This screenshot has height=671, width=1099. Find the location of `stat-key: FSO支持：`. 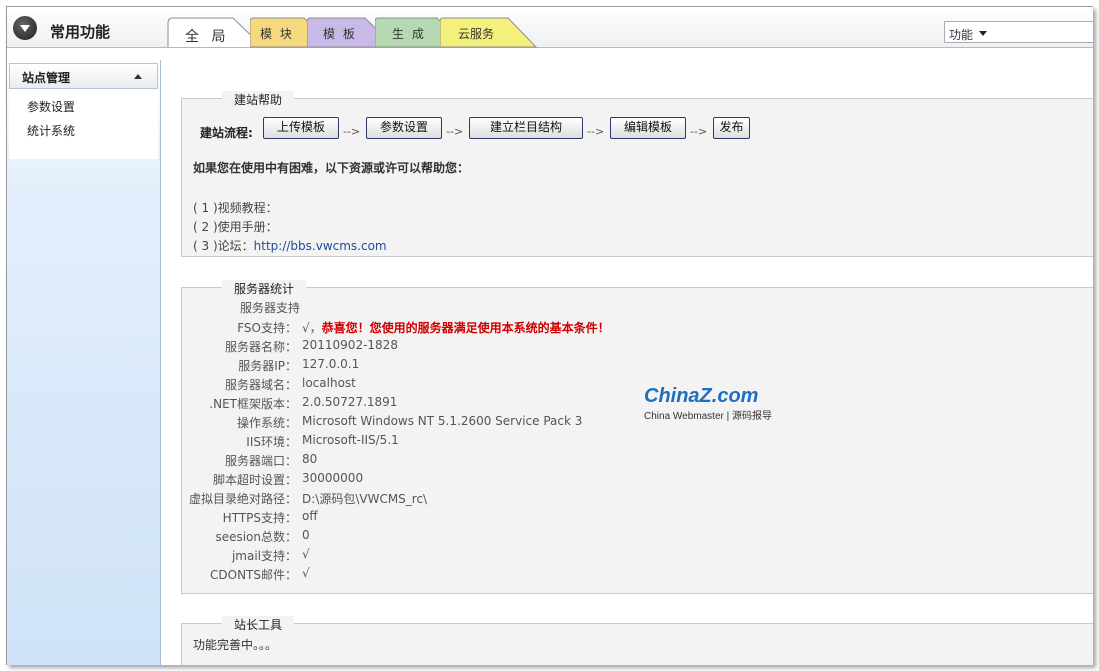

stat-key: FSO支持： is located at coordinates (267, 328).